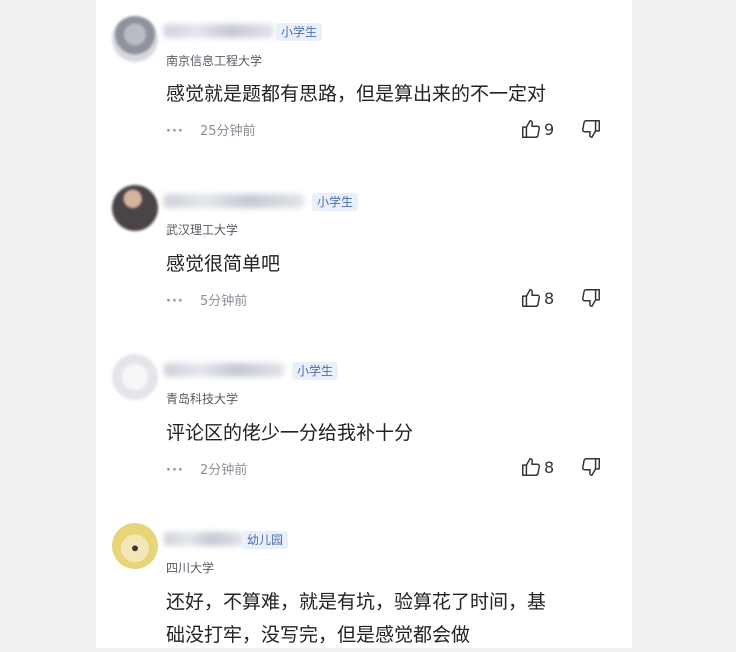 This screenshot has width=736, height=652. Describe the element at coordinates (356, 602) in the screenshot. I see `comment-text-line-1: 还好，不算难，就是有坑，验算花了时间，基` at that location.